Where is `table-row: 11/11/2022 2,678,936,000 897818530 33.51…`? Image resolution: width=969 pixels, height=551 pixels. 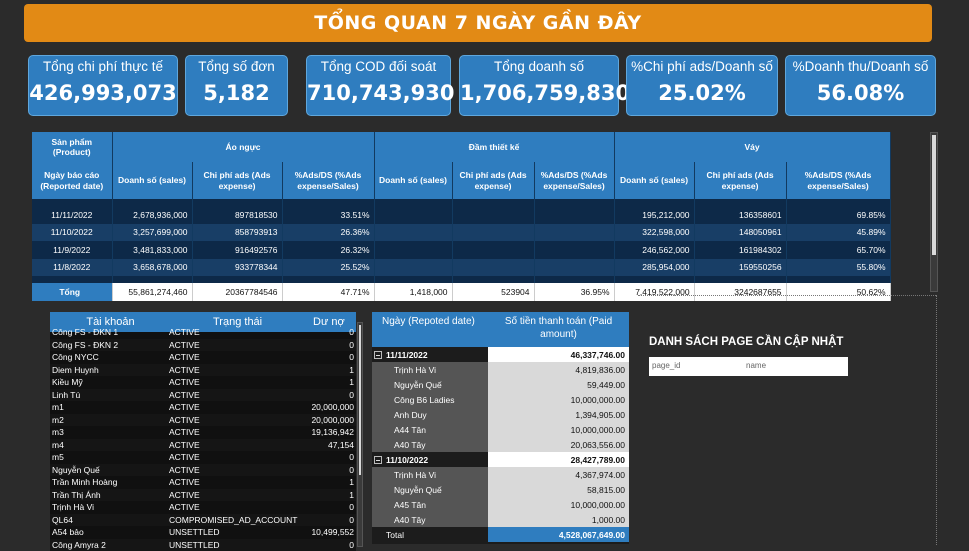 table-row: 11/11/2022 2,678,936,000 897818530 33.51… is located at coordinates (461, 215).